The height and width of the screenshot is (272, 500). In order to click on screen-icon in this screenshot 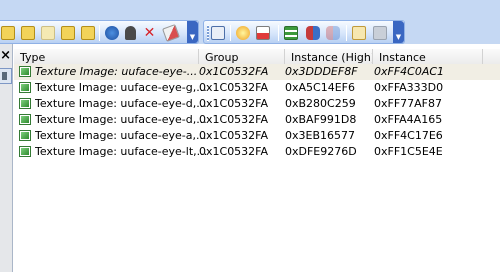, I will do `click(217, 32)`.